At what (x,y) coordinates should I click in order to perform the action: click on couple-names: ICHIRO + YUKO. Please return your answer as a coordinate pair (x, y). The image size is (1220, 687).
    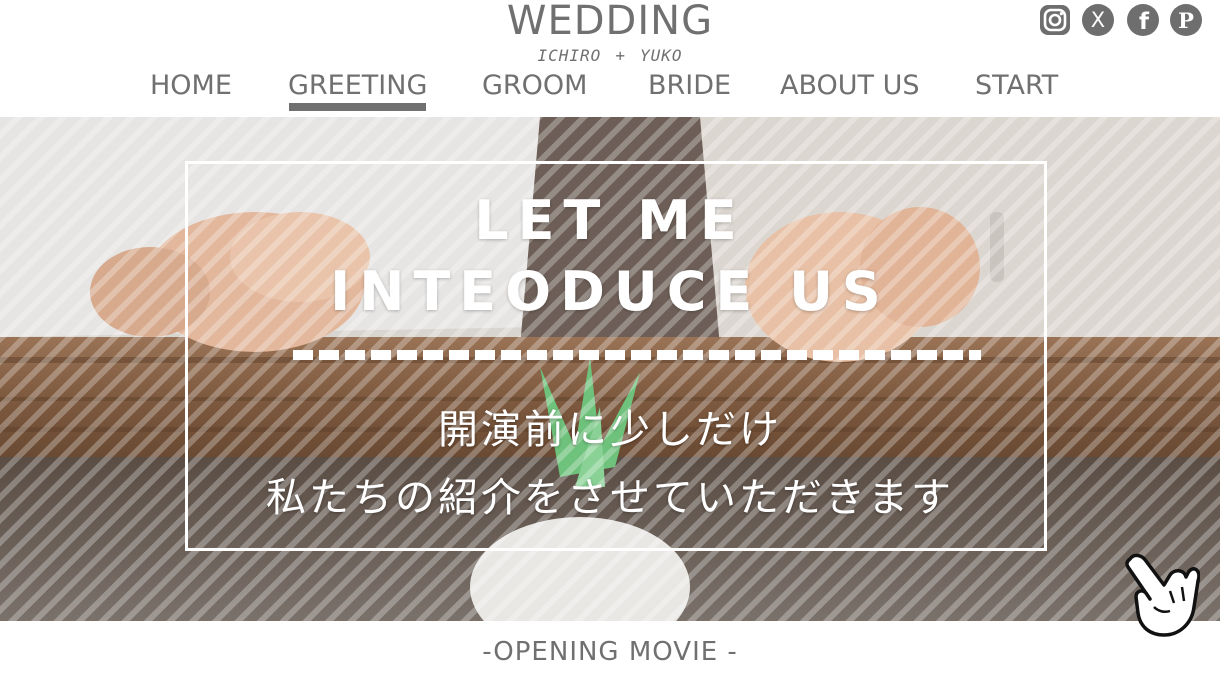
    Looking at the image, I should click on (610, 55).